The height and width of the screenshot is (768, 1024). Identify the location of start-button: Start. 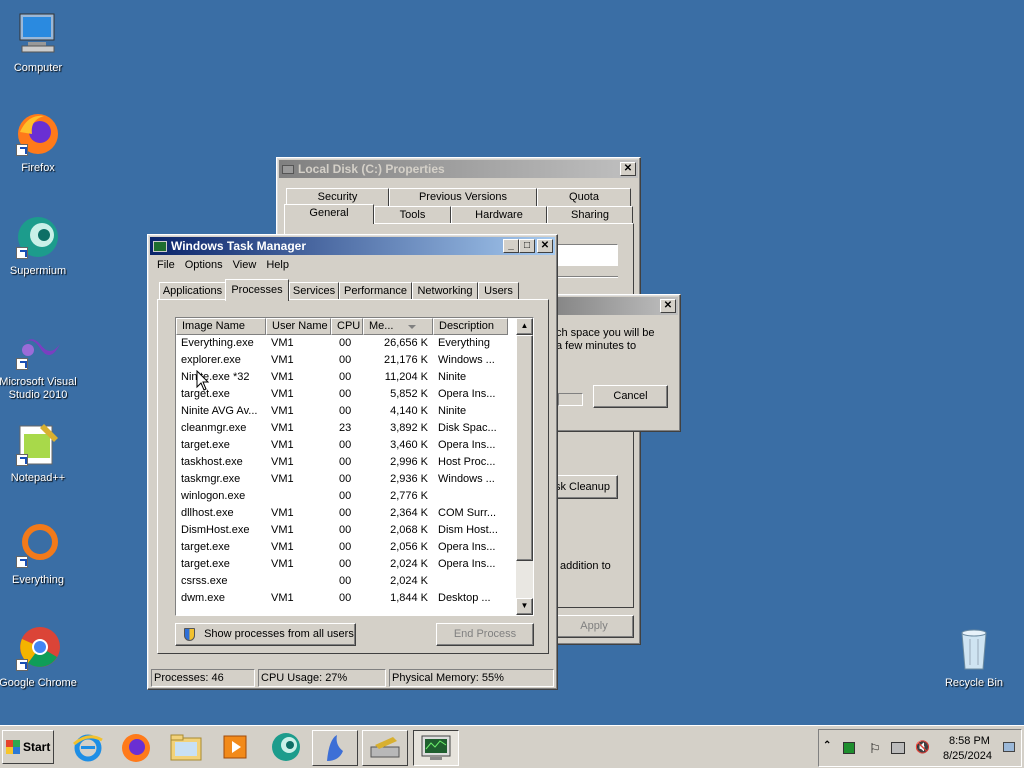
(28, 747).